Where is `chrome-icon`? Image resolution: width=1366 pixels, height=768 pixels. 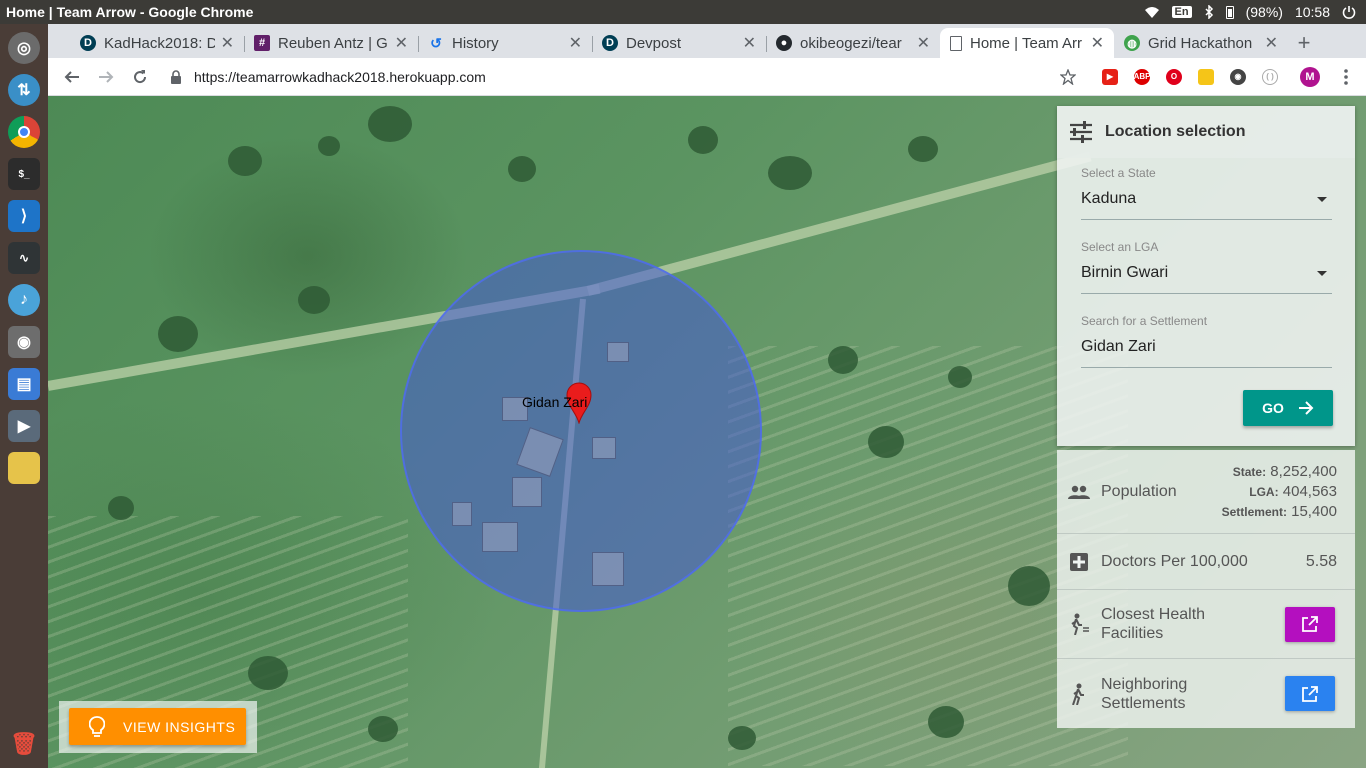
chrome-icon is located at coordinates (24, 132).